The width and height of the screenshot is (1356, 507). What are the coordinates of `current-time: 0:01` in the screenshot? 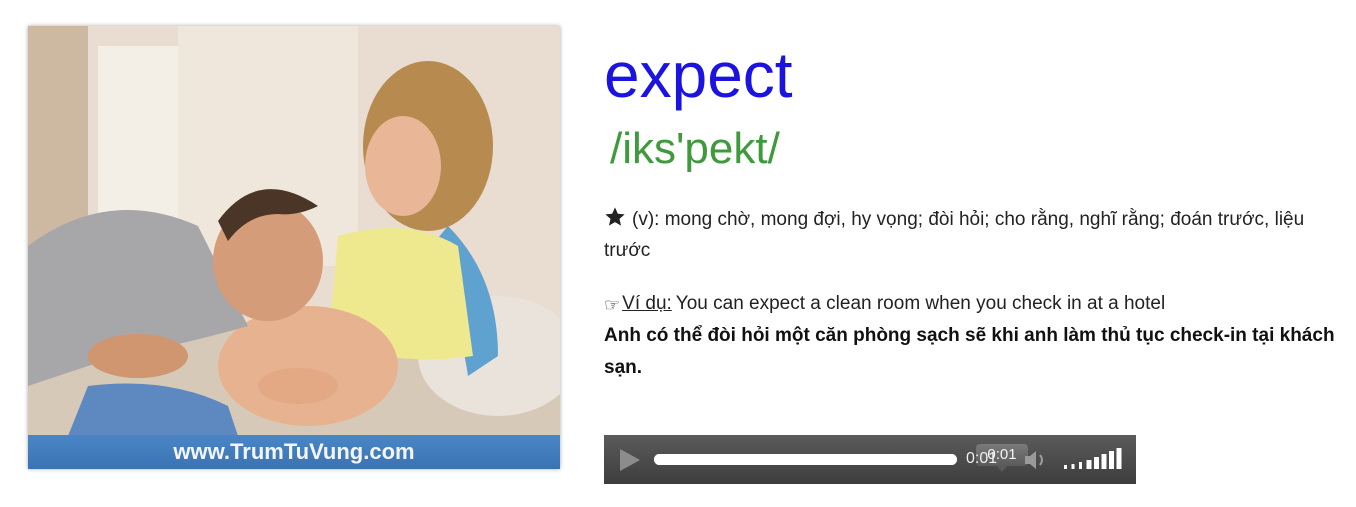 It's located at (982, 458).